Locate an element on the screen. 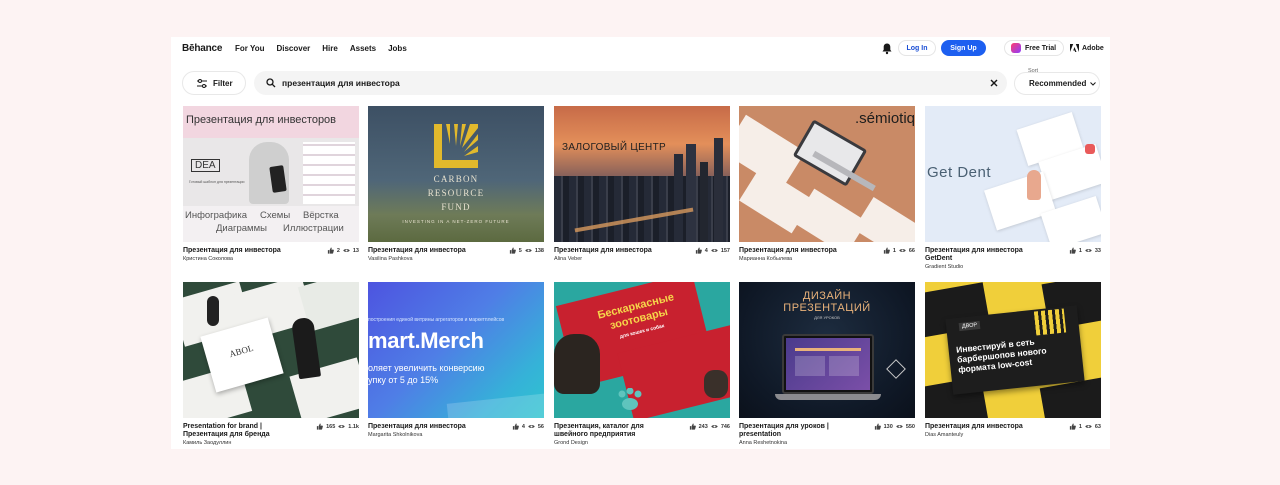 This screenshot has width=1280, height=485. thumb-word: Иллюстрации is located at coordinates (313, 228).